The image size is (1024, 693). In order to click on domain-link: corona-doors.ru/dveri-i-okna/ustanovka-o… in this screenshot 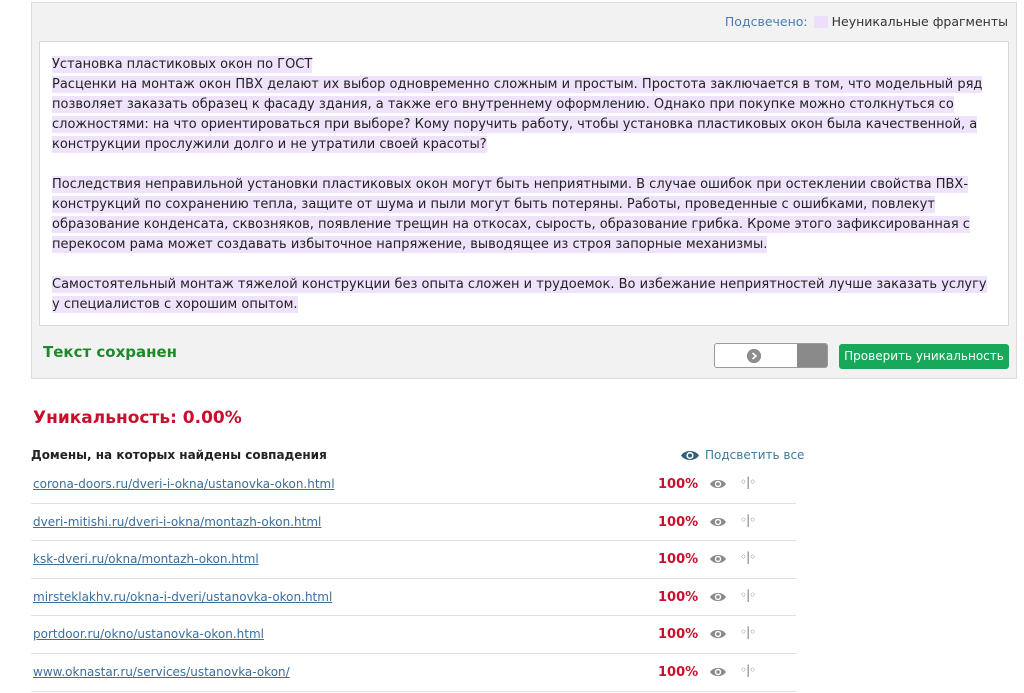, I will do `click(184, 484)`.